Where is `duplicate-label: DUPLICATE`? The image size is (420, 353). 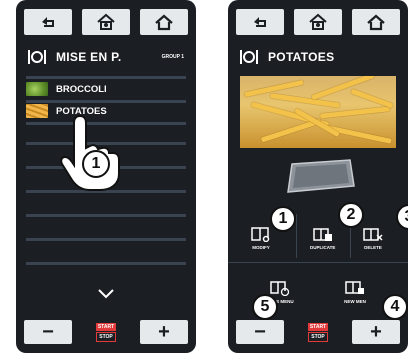 duplicate-label: DUPLICATE is located at coordinates (323, 247).